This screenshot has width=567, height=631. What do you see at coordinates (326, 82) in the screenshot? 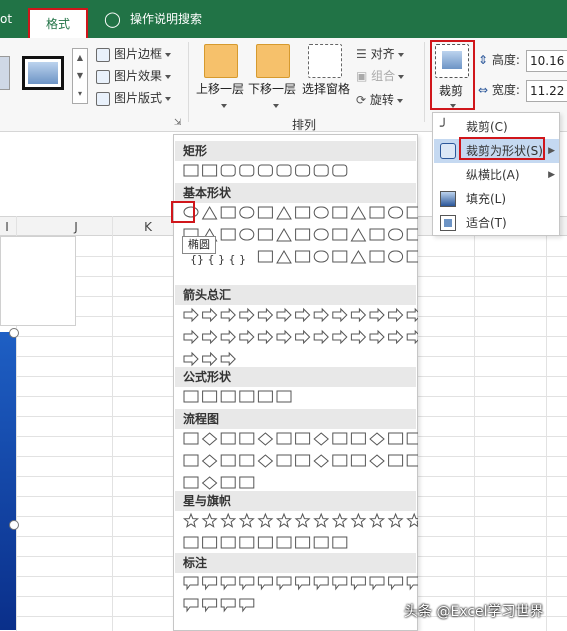
I see `selection-pane-button: 选择窗格` at bounding box center [326, 82].